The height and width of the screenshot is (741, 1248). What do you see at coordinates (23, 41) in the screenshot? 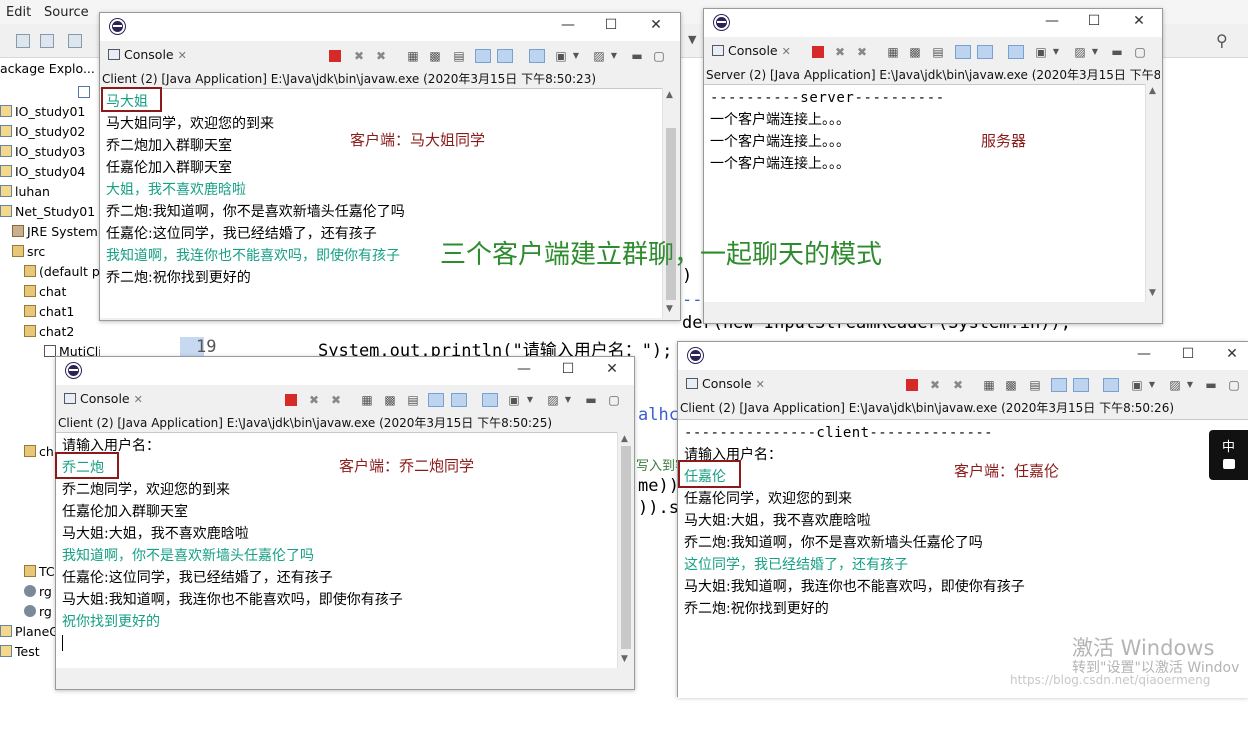
I see `save-icon` at bounding box center [23, 41].